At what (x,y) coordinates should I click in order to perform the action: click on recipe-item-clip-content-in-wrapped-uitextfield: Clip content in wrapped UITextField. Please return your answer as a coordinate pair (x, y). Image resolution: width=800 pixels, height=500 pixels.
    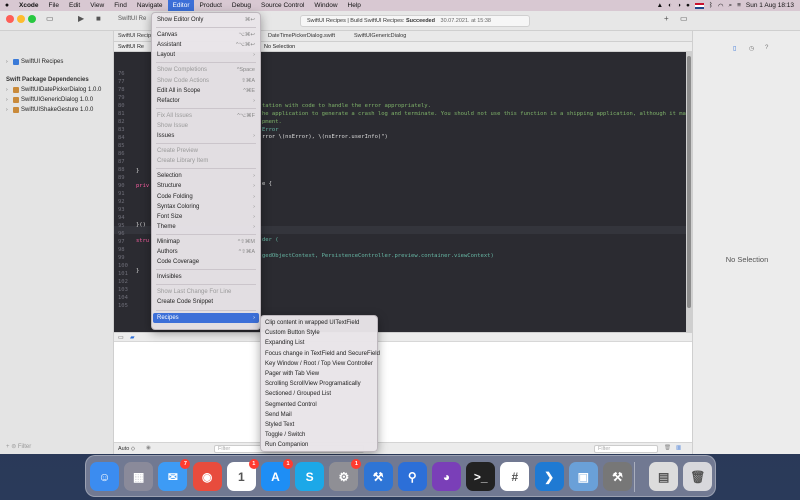
    Looking at the image, I should click on (320, 323).